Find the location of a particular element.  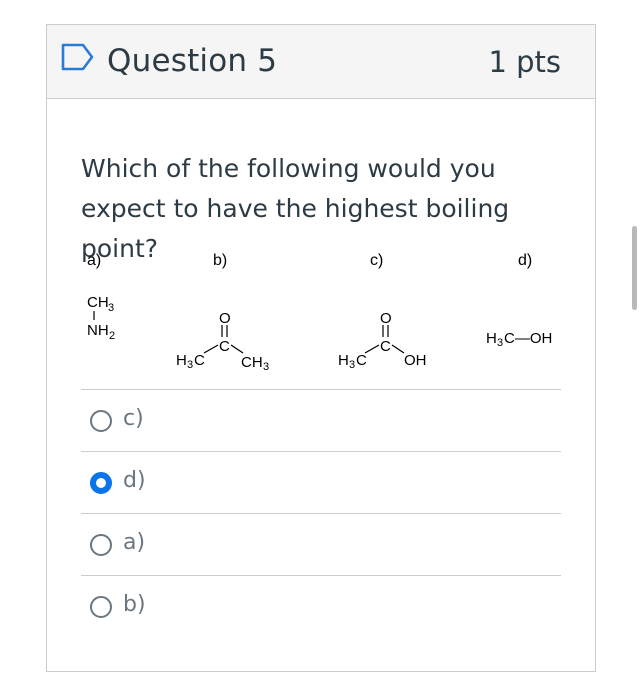

structure-c-left-h: H is located at coordinates (343, 360).